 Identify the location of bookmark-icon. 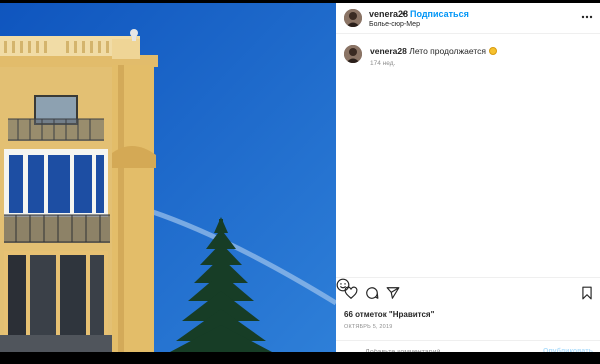
(587, 293).